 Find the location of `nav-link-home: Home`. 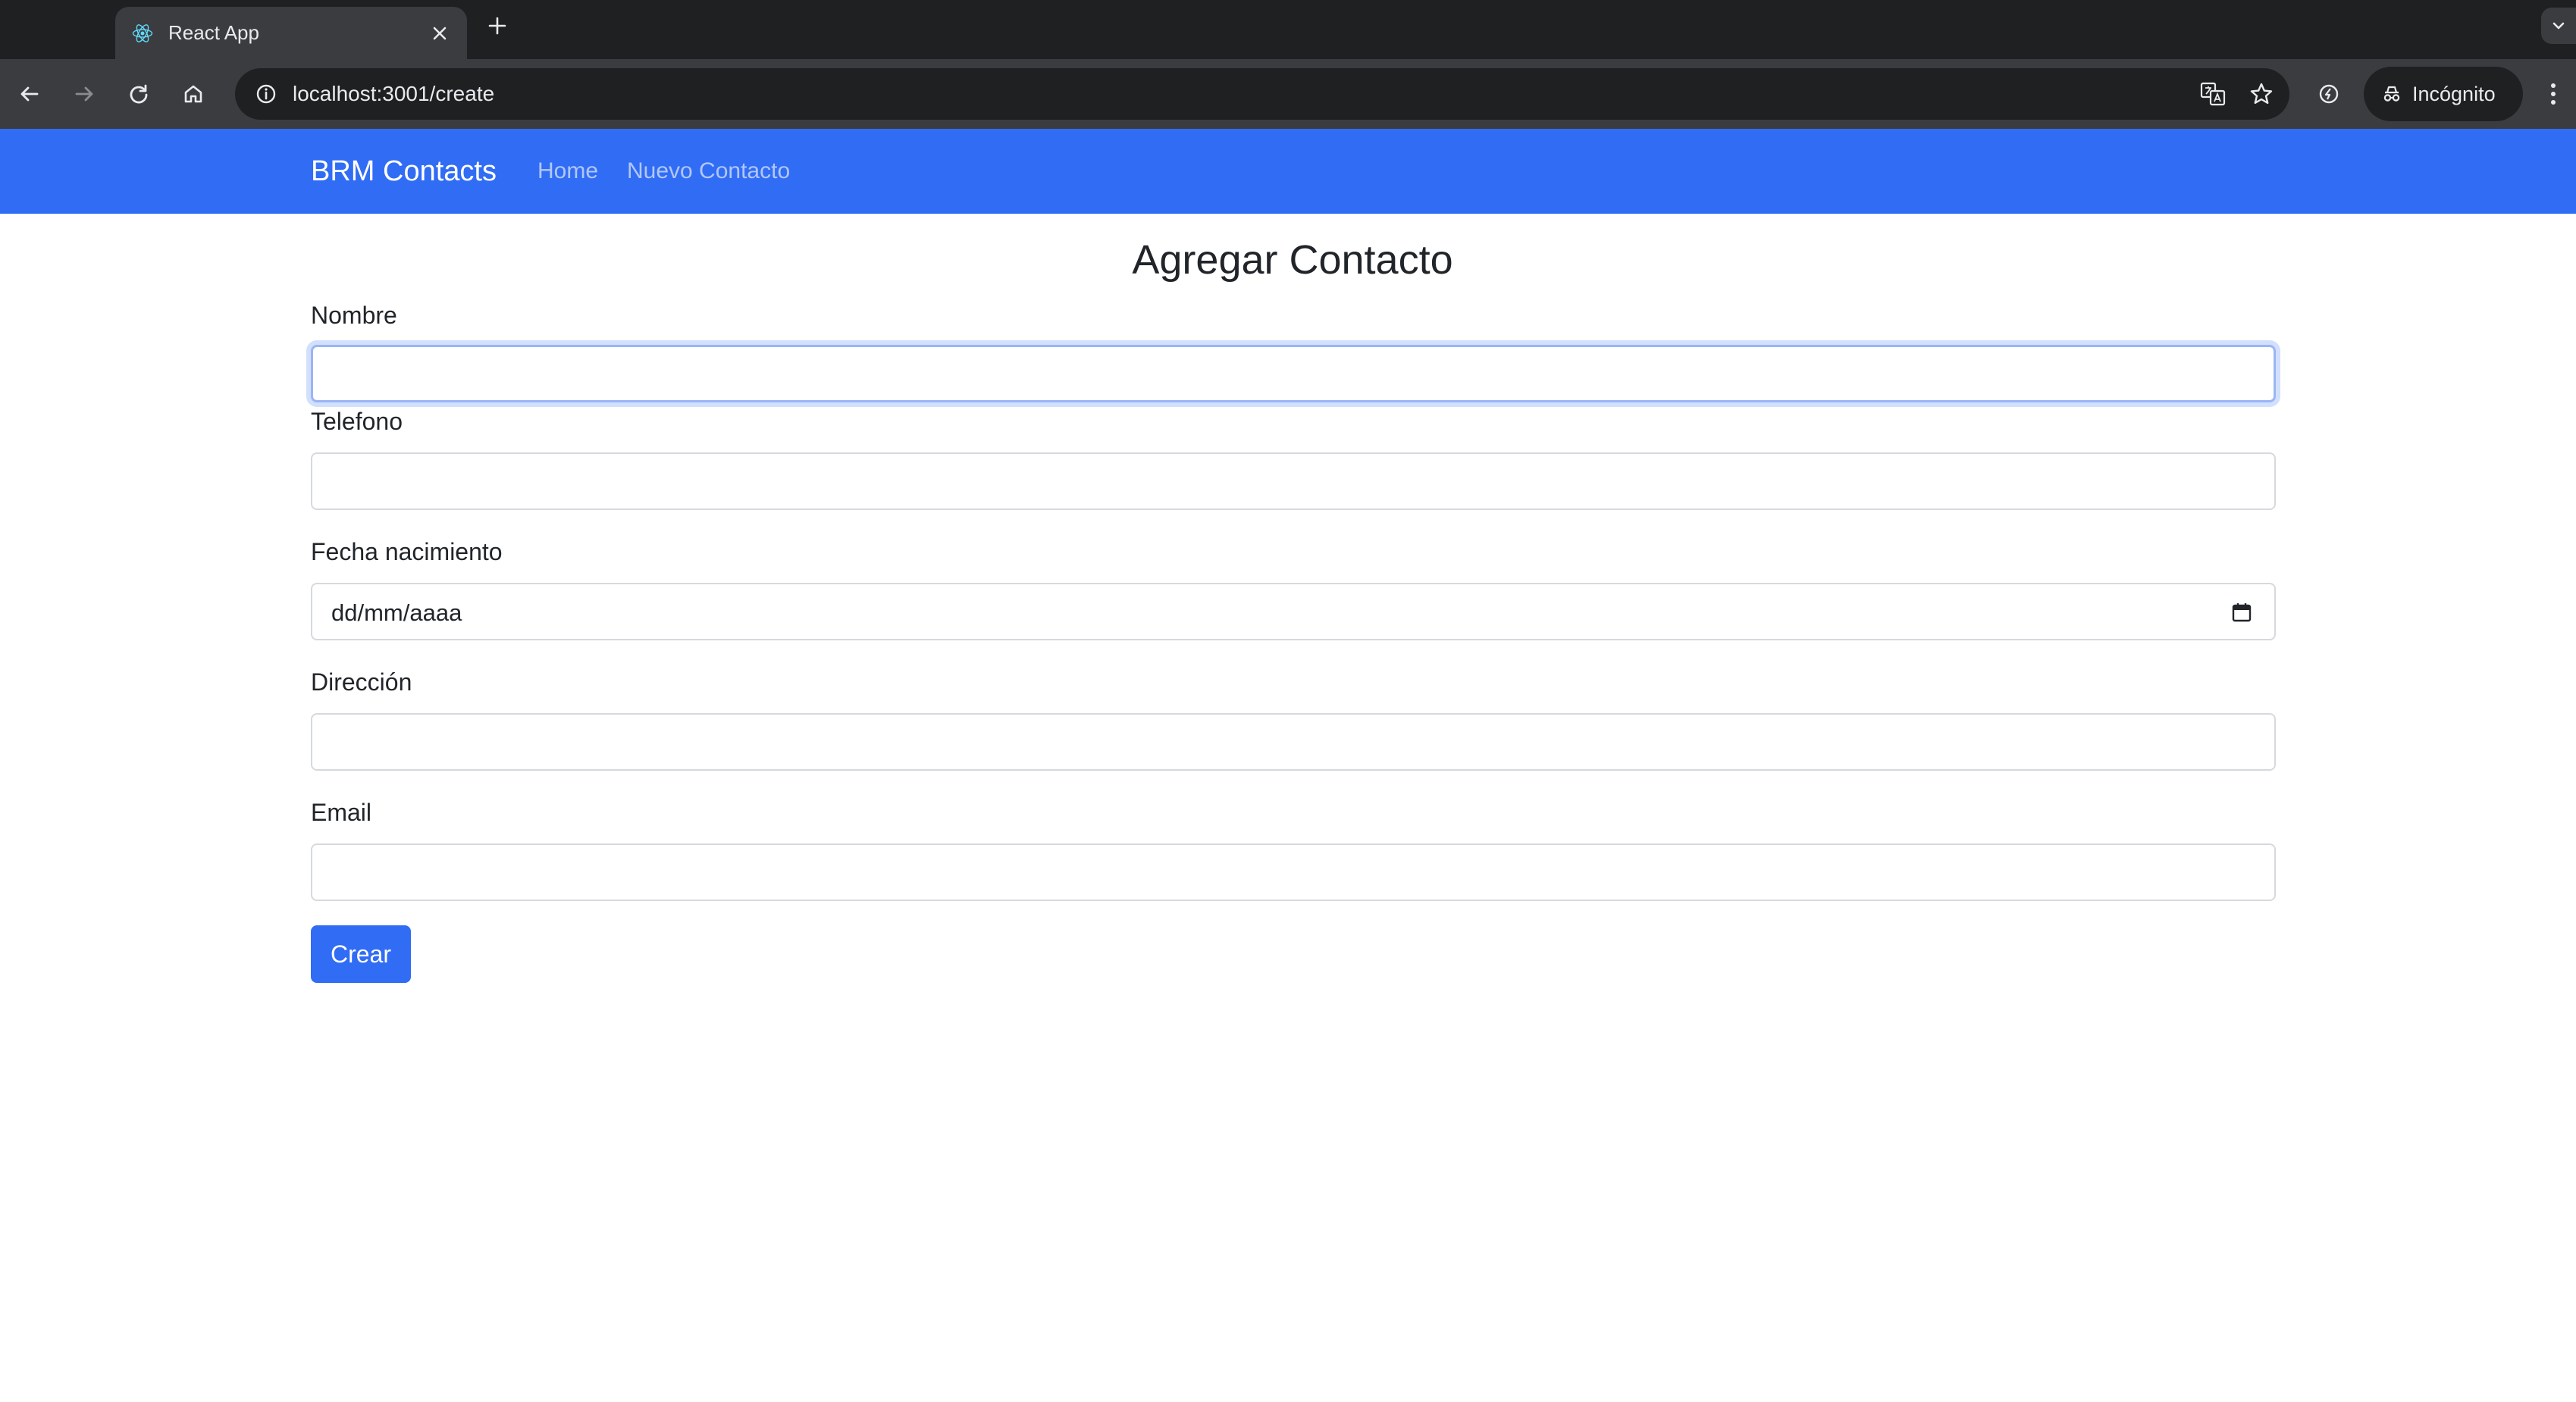

nav-link-home: Home is located at coordinates (567, 171).